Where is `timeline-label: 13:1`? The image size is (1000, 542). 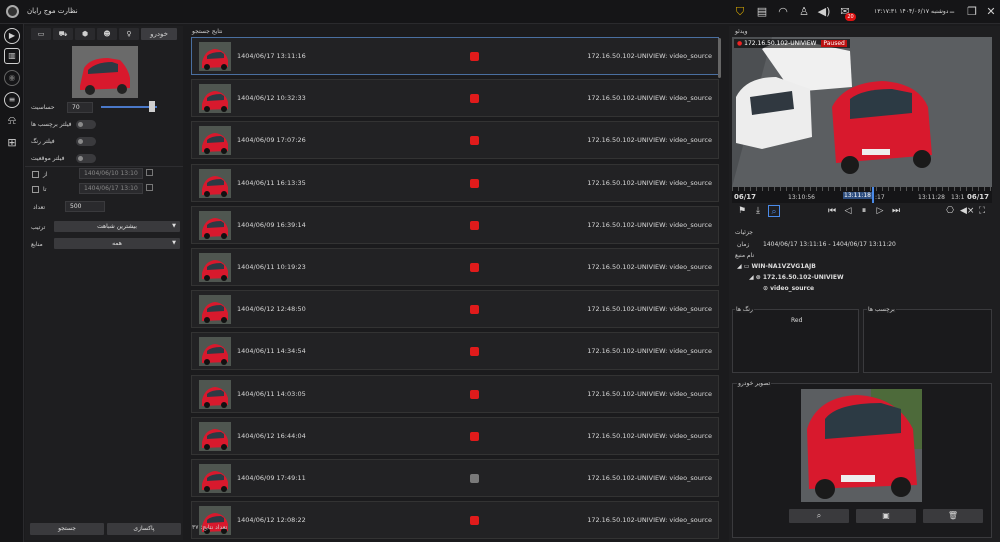
timeline-label: 13:1 is located at coordinates (958, 197).